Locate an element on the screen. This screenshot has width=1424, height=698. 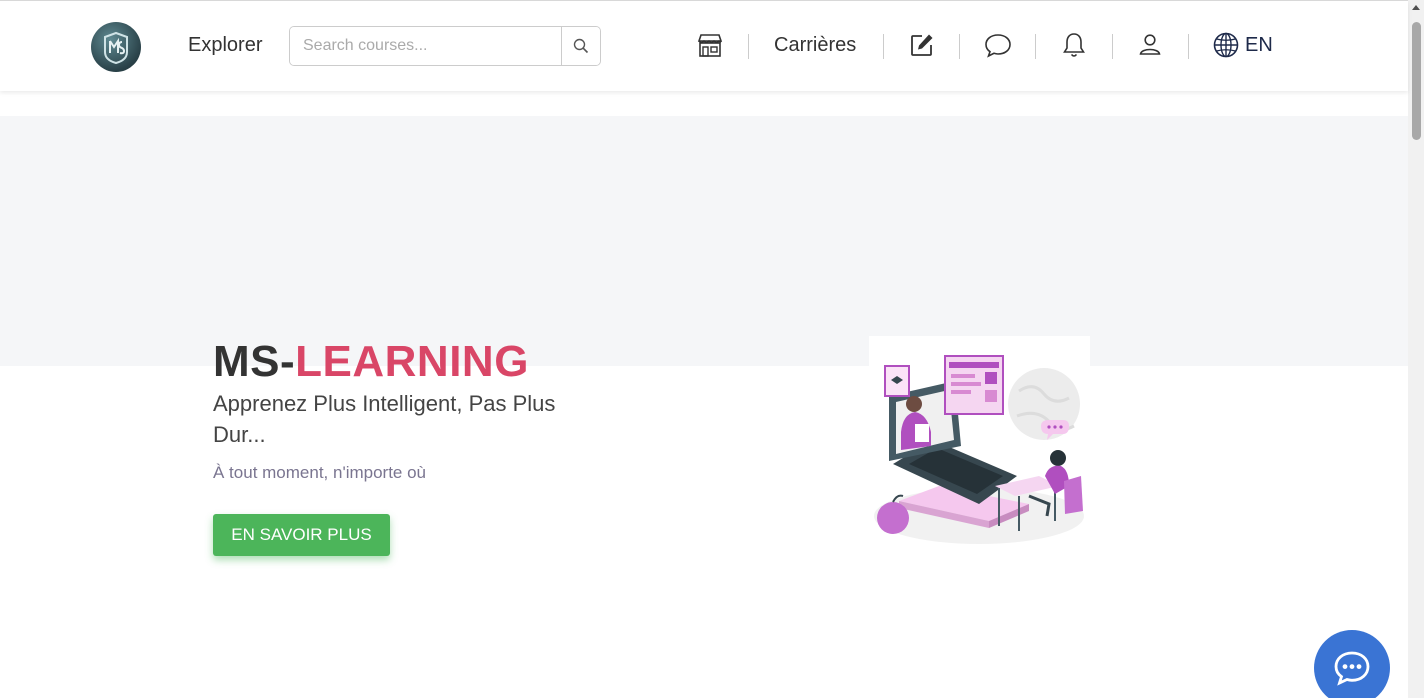
language-switcher: EN is located at coordinates (1243, 45).